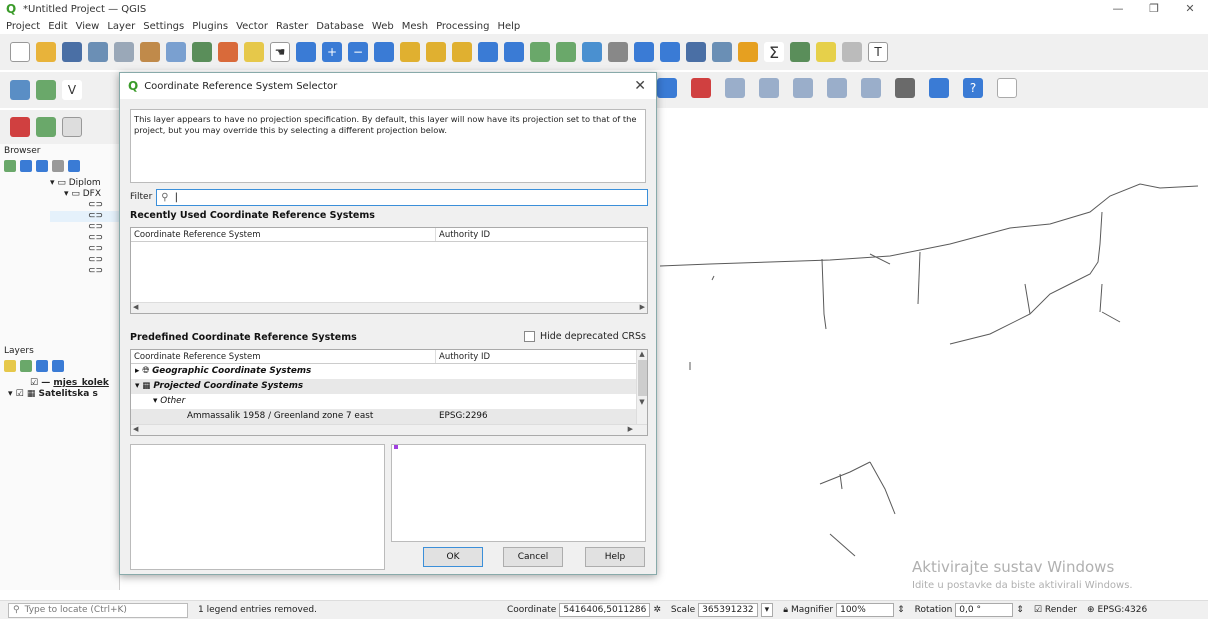  Describe the element at coordinates (767, 610) in the screenshot. I see `scale-dropdown-icon: ▾` at that location.